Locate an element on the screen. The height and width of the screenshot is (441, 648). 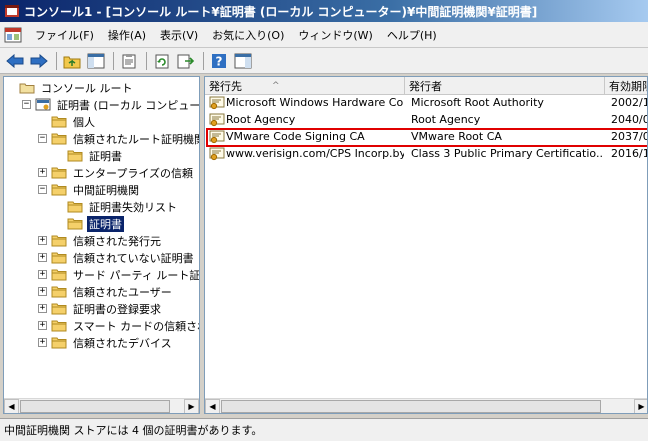
menu-window: ウィンドウ(W) is located at coordinates (335, 35).